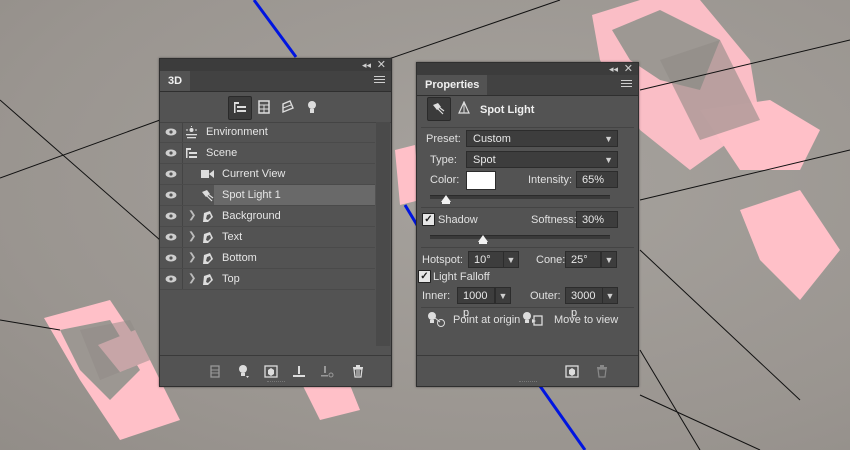 The height and width of the screenshot is (450, 850). Describe the element at coordinates (254, 174) in the screenshot. I see `layer-label: Current View` at that location.